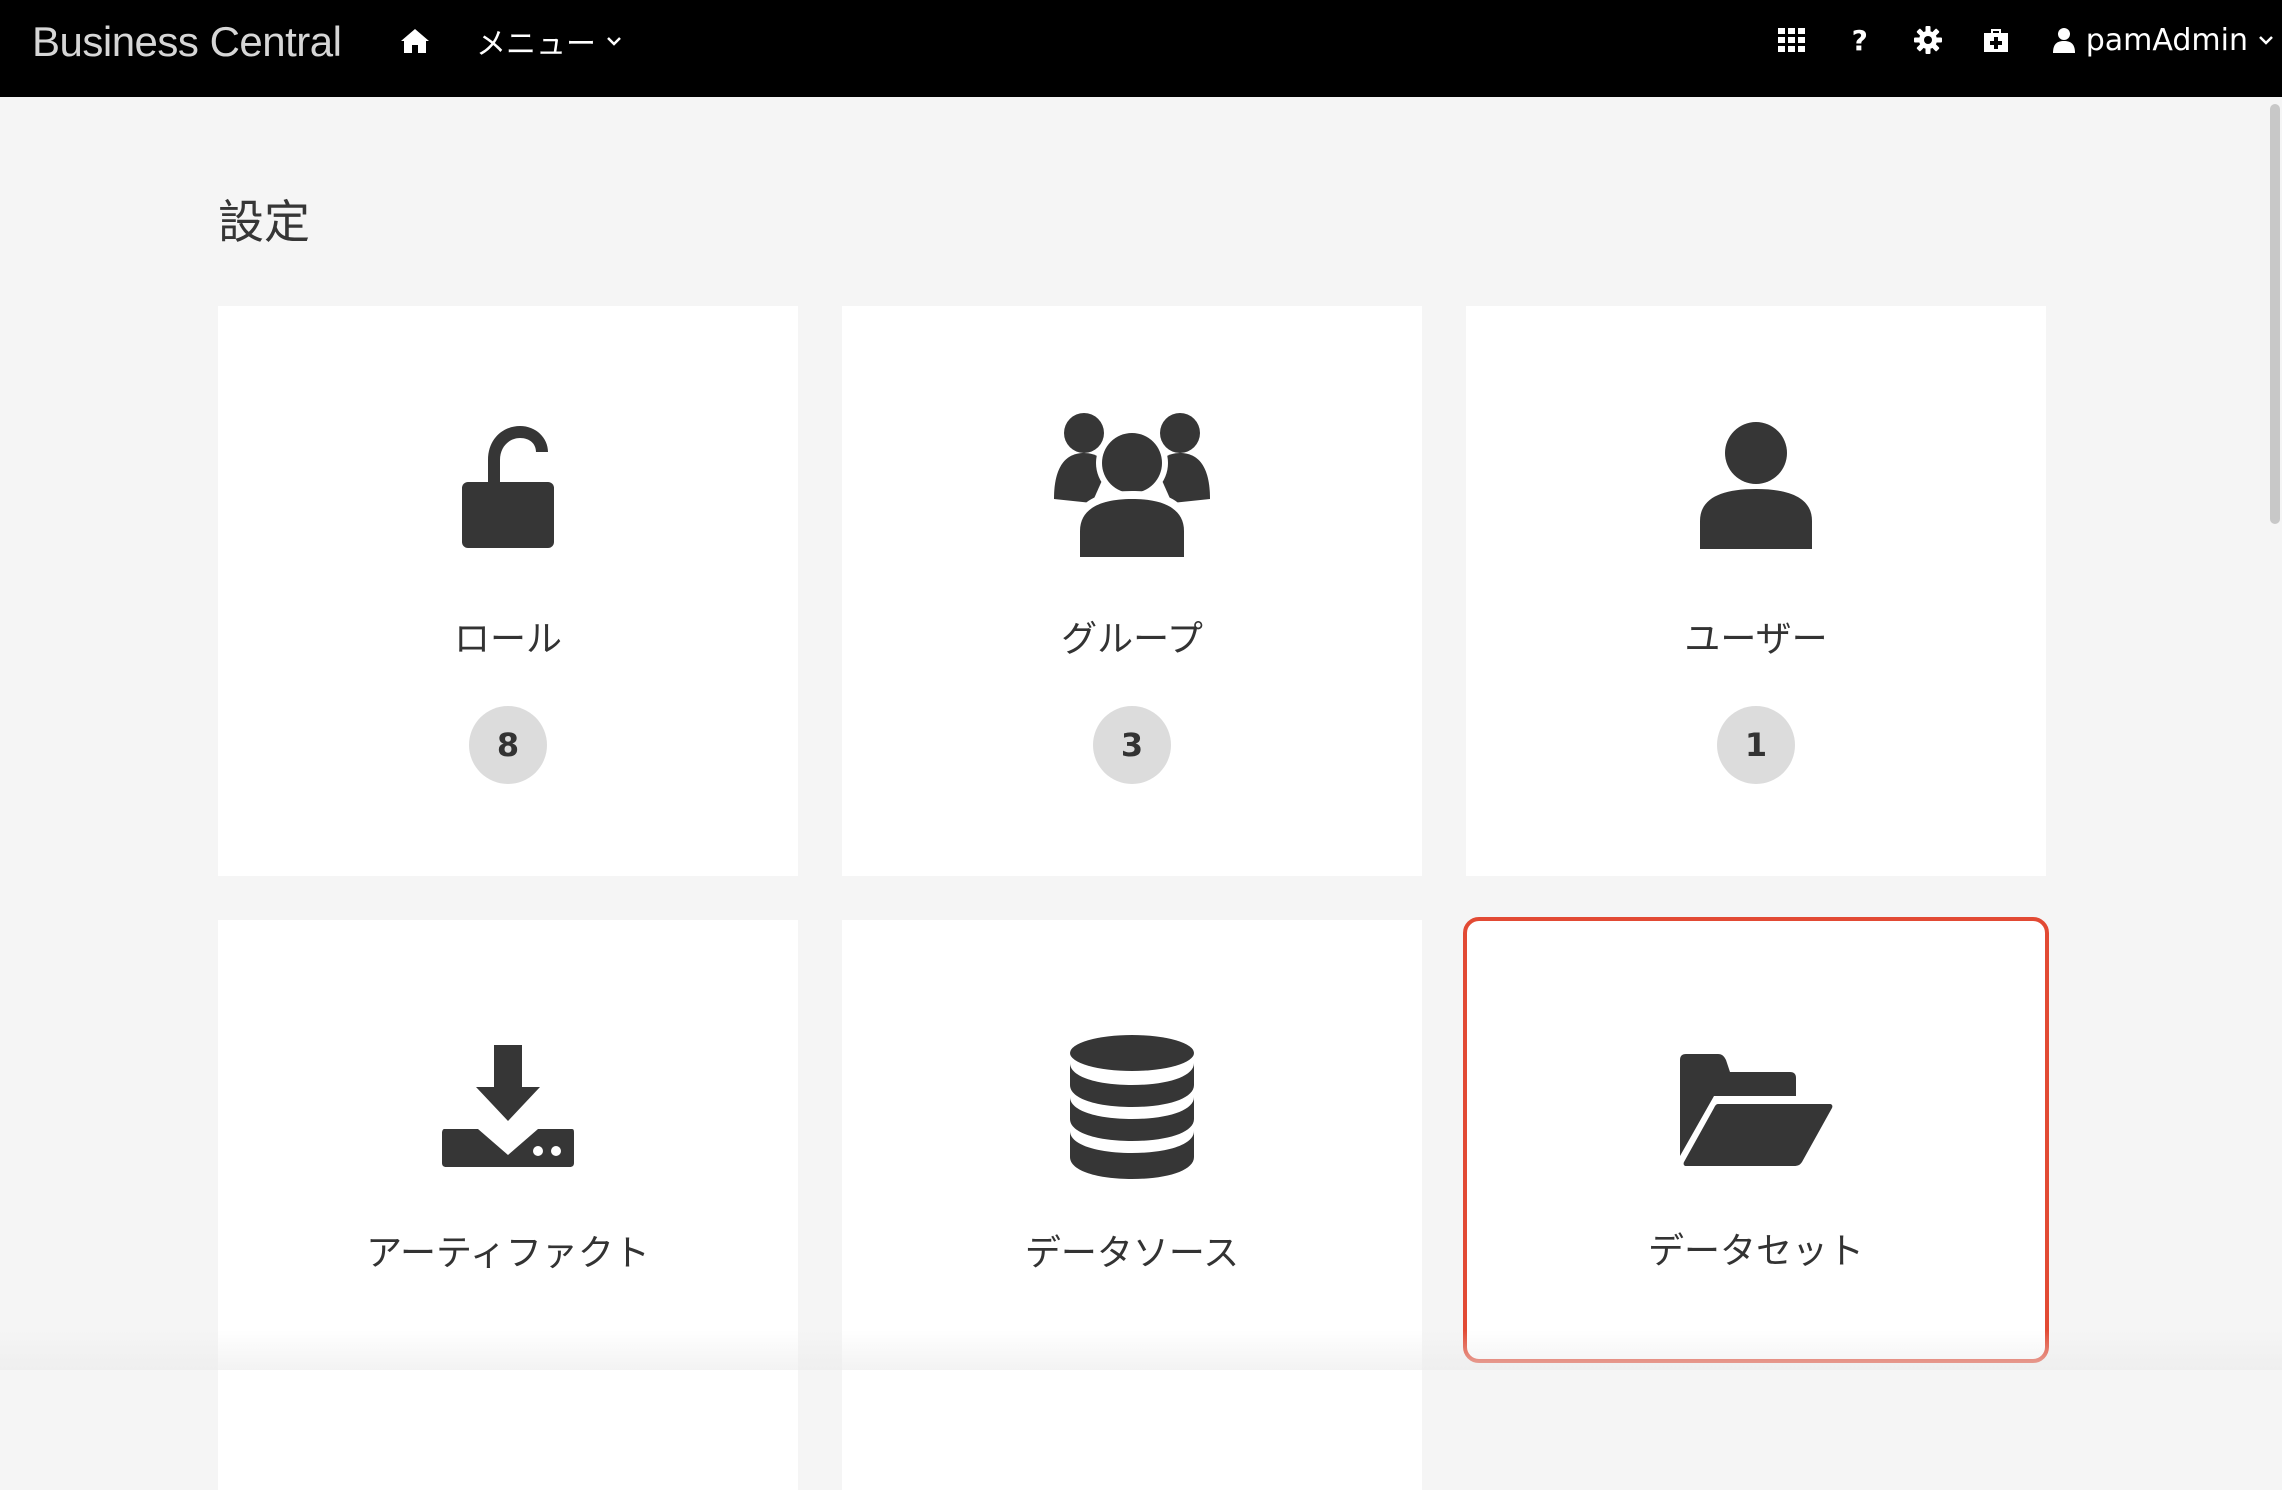  Describe the element at coordinates (508, 1106) in the screenshot. I see `download-icon` at that location.